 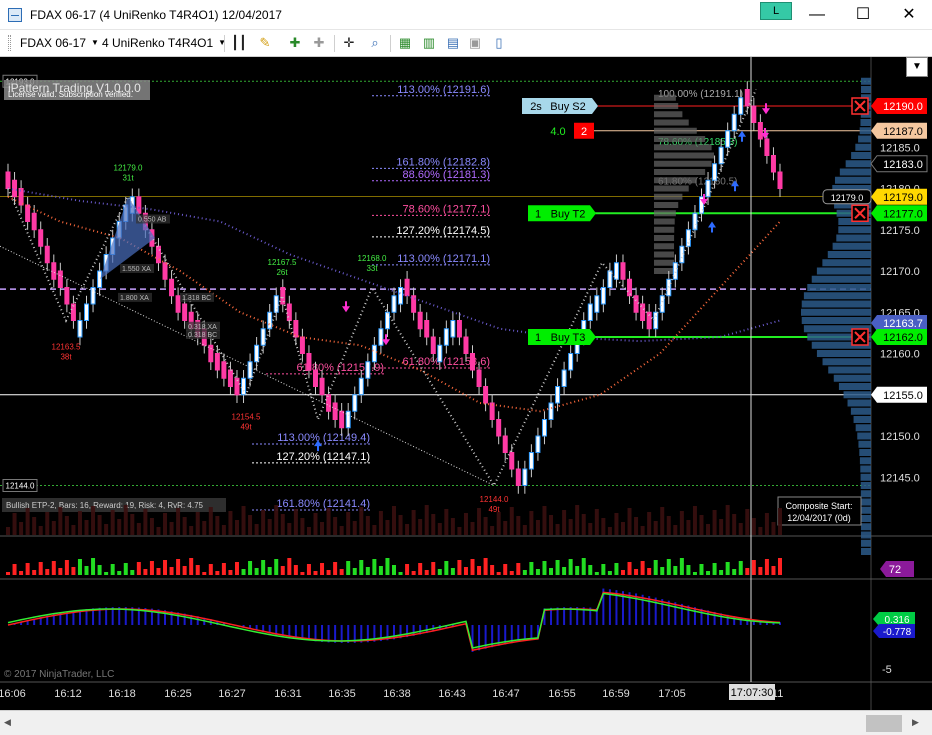 I want to click on layout-icon: ▯, so click(x=499, y=43).